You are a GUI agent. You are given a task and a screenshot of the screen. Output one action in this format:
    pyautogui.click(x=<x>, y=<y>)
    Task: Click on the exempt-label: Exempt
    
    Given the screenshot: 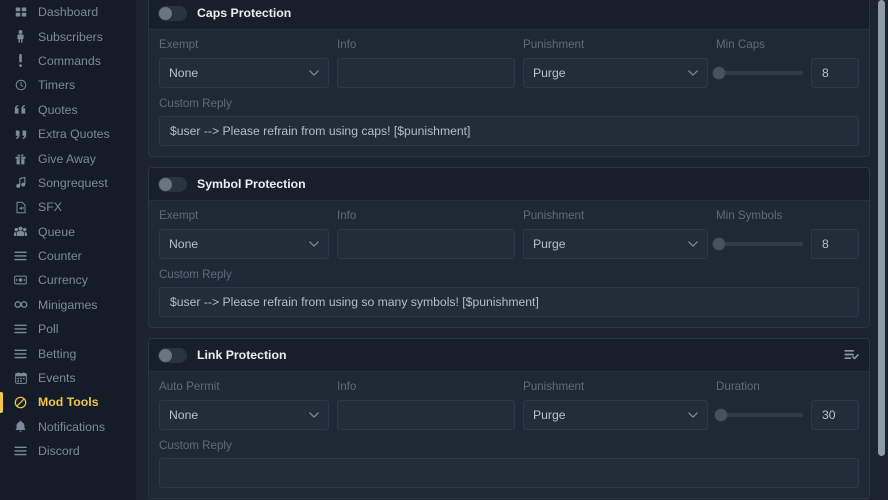 What is the action you would take?
    pyautogui.click(x=179, y=44)
    